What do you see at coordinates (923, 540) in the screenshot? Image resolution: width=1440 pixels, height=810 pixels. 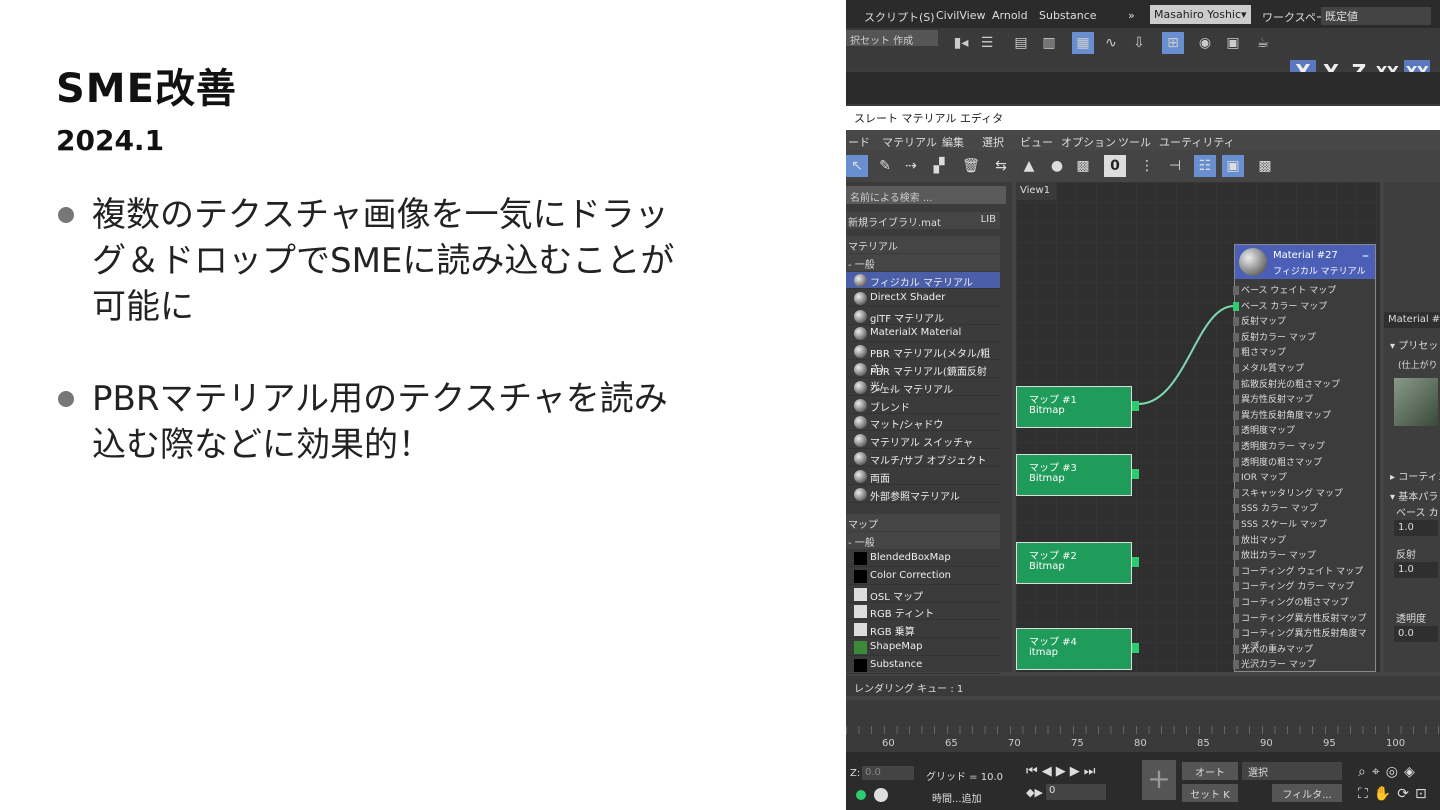 I see `maps-general-group: - 一般` at bounding box center [923, 540].